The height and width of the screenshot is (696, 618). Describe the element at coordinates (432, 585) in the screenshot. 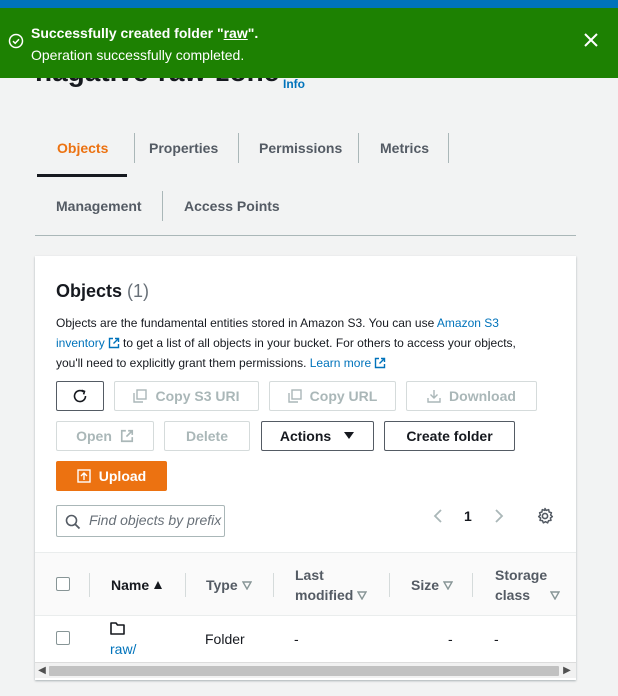

I see `column-header-size: Size` at that location.